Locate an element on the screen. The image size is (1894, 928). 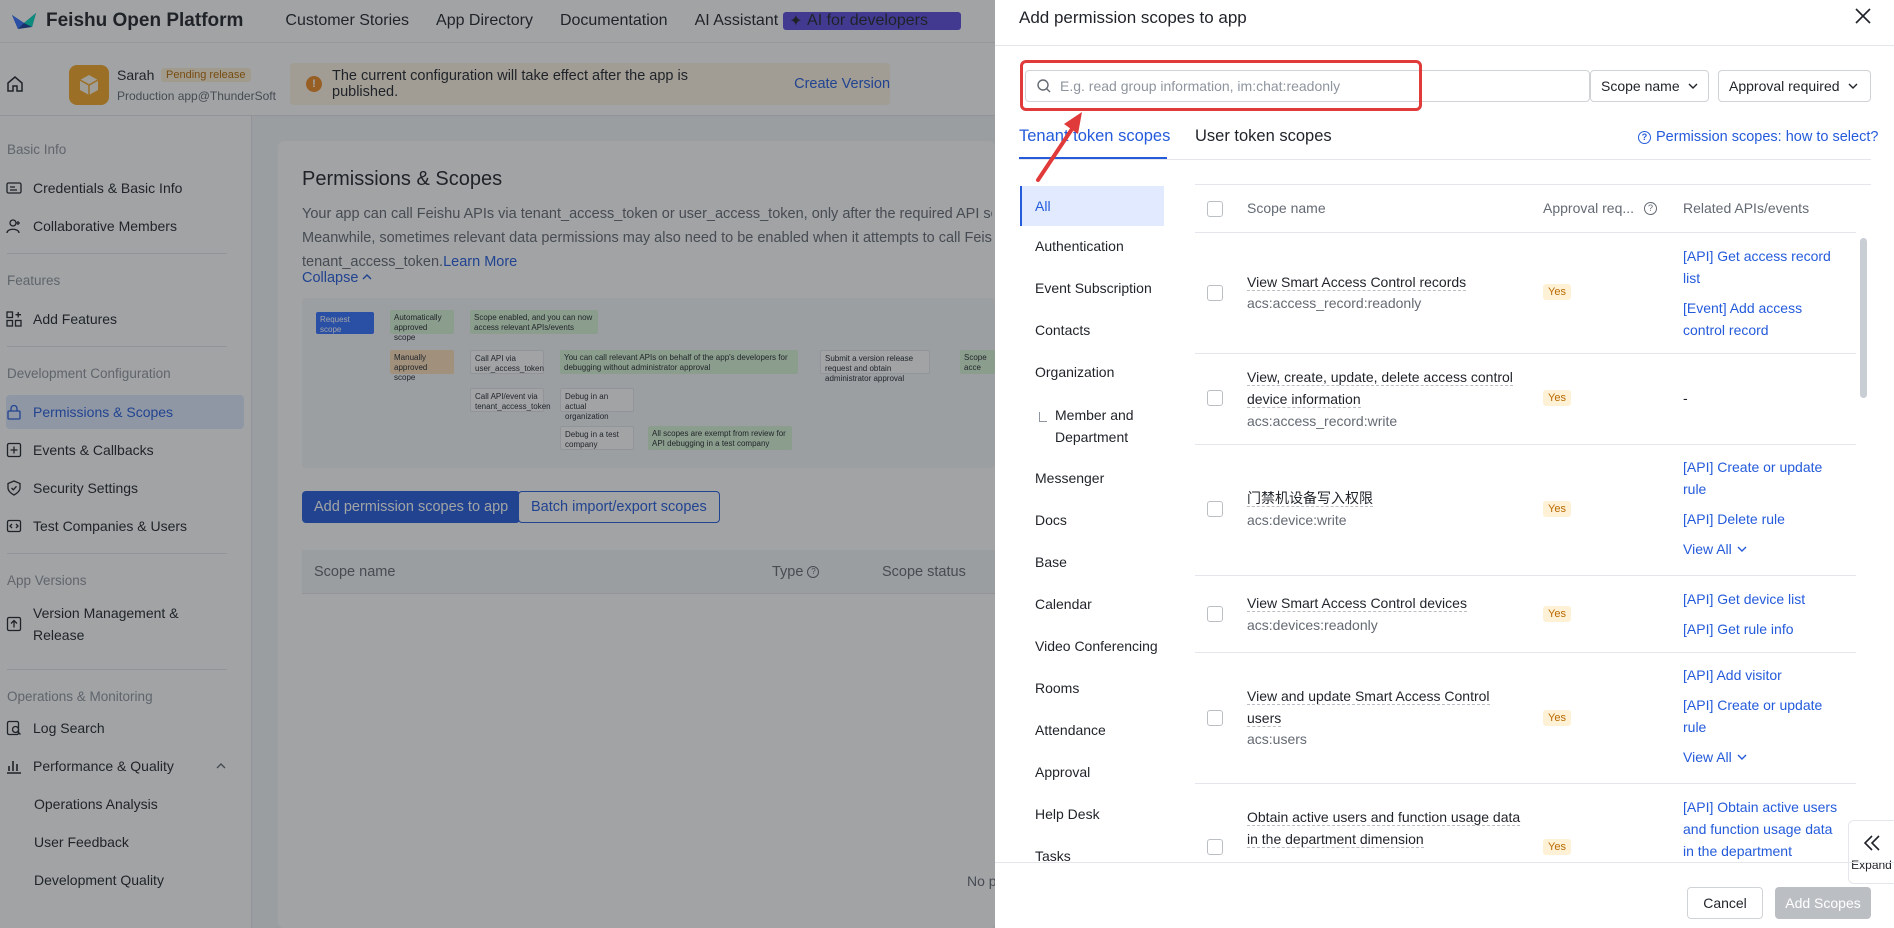
category-contacts: Contacts is located at coordinates (1092, 330).